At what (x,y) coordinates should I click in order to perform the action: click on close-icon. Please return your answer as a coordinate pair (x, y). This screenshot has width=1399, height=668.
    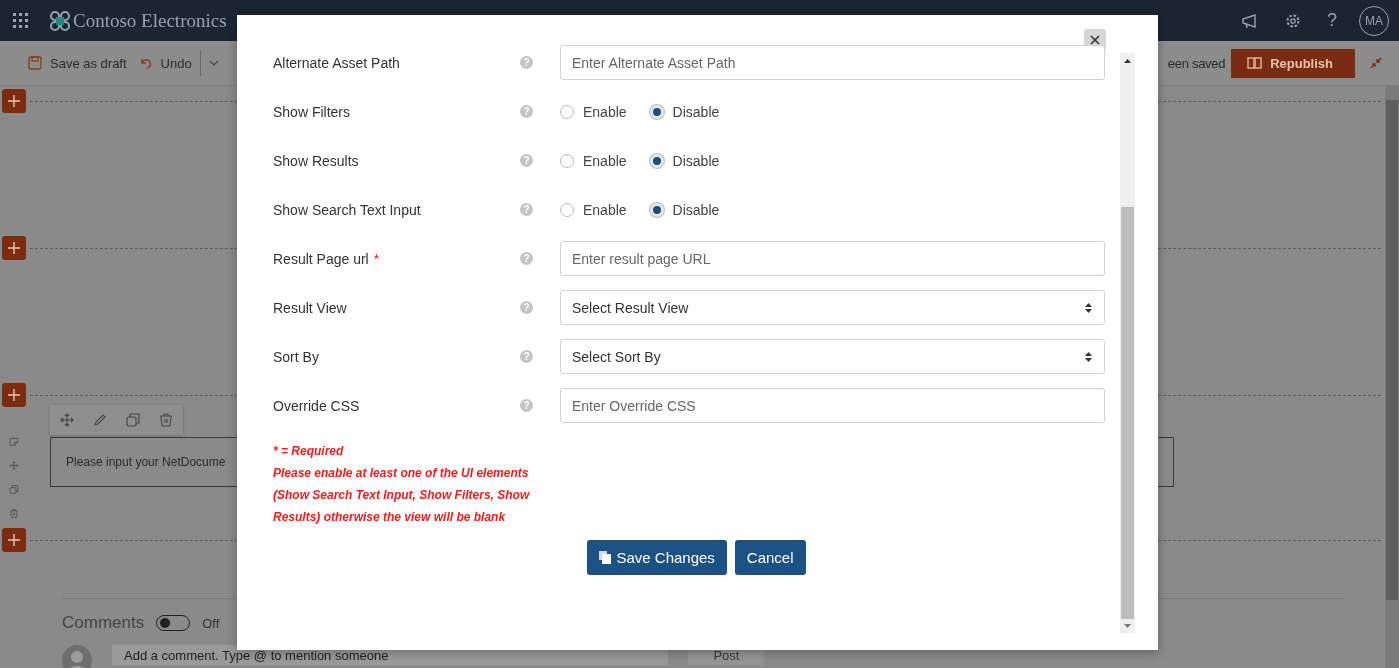
    Looking at the image, I should click on (1095, 40).